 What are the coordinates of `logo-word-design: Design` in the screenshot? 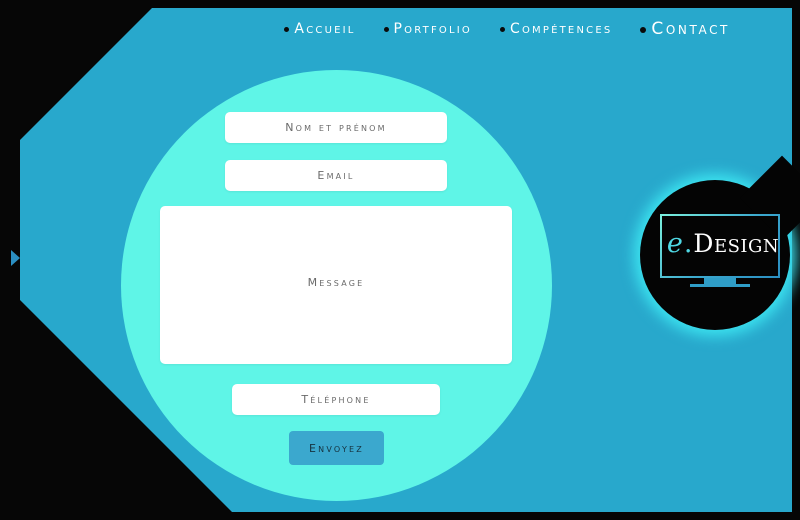 It's located at (736, 243).